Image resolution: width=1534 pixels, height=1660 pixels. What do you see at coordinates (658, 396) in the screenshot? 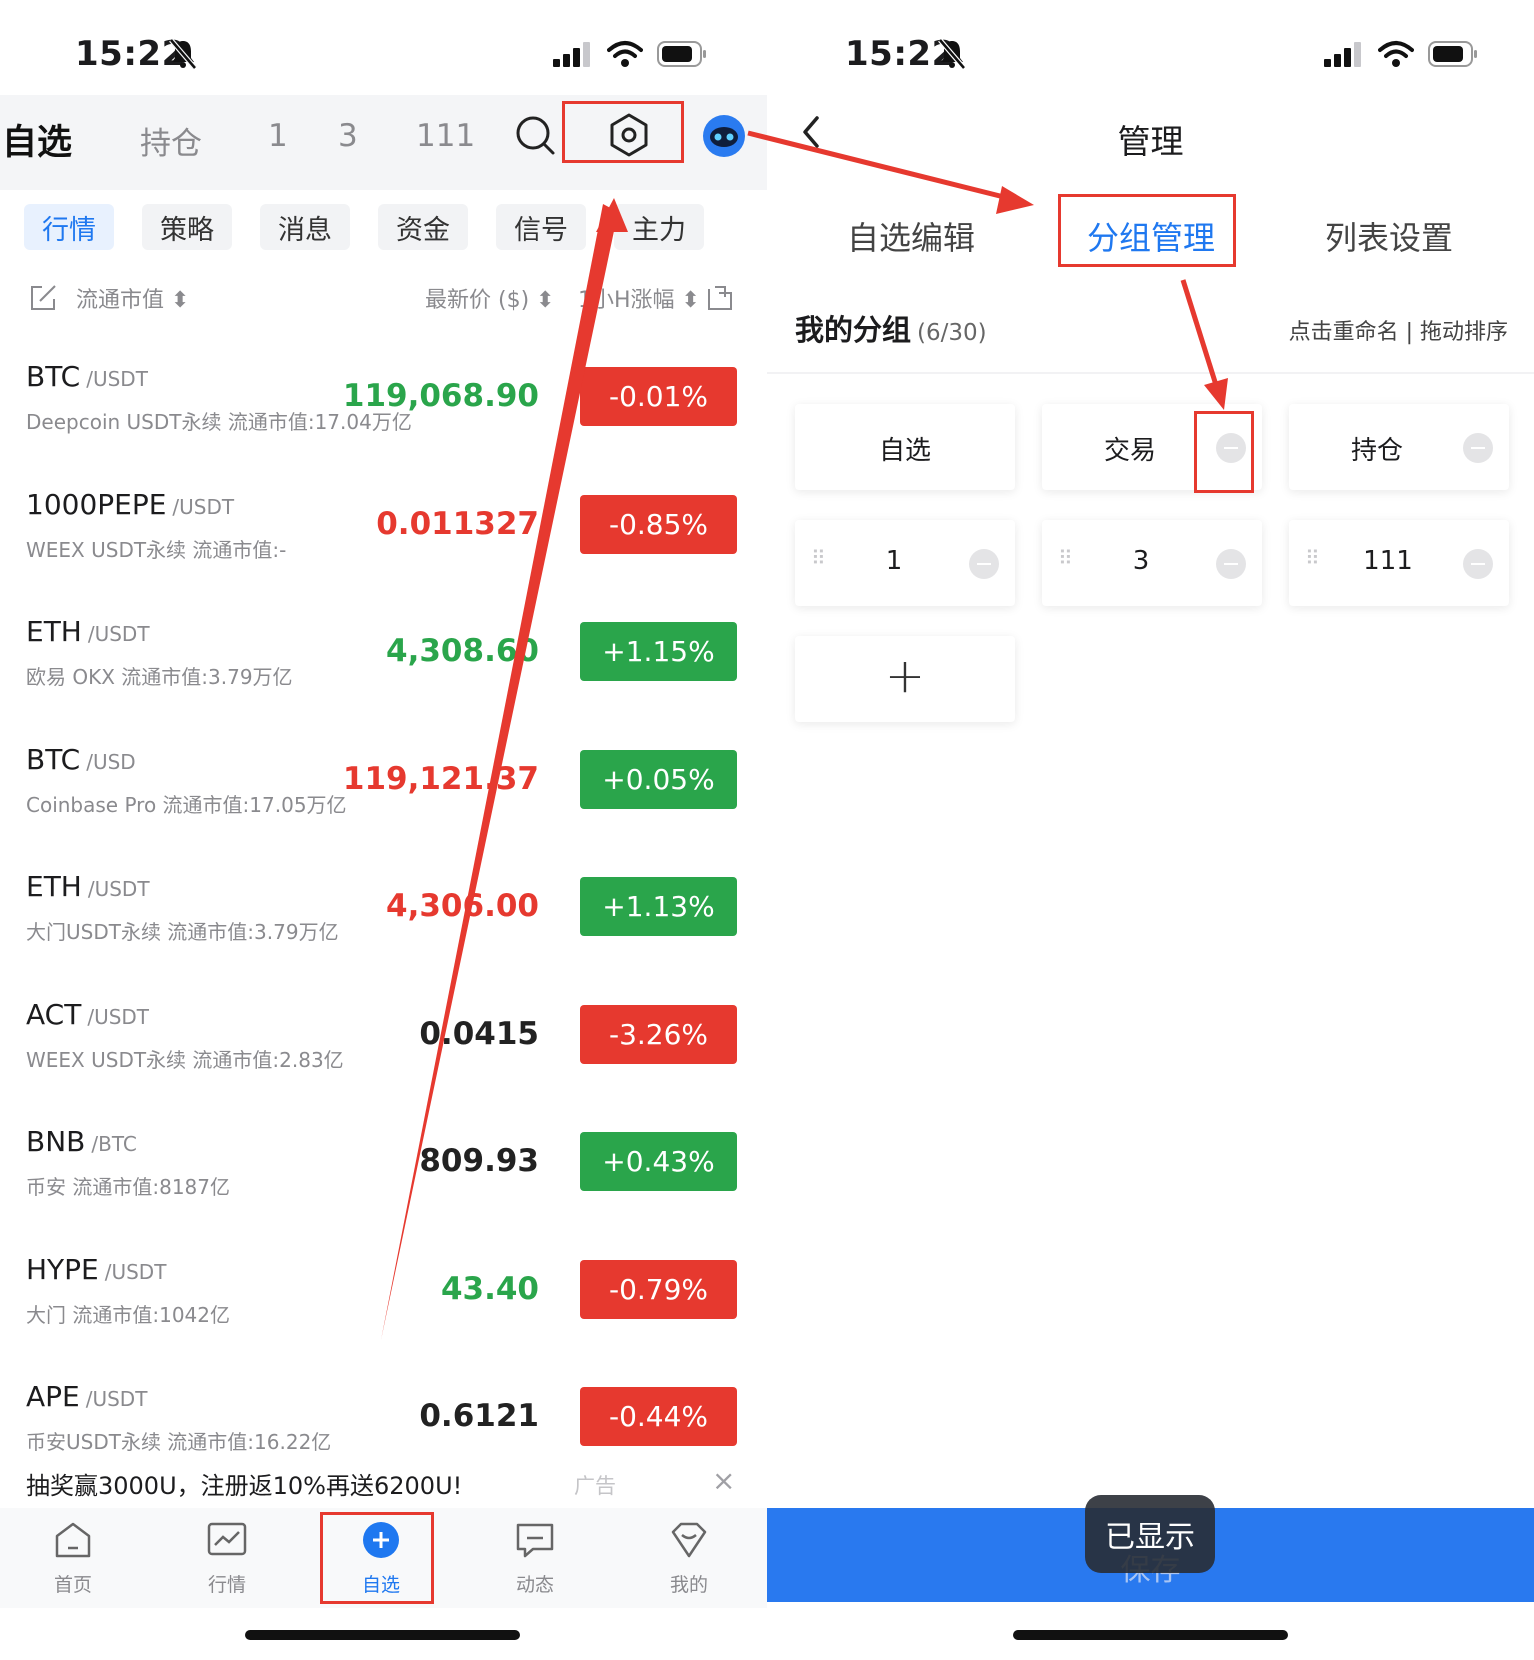
I see `change-badge: -0.01%` at bounding box center [658, 396].